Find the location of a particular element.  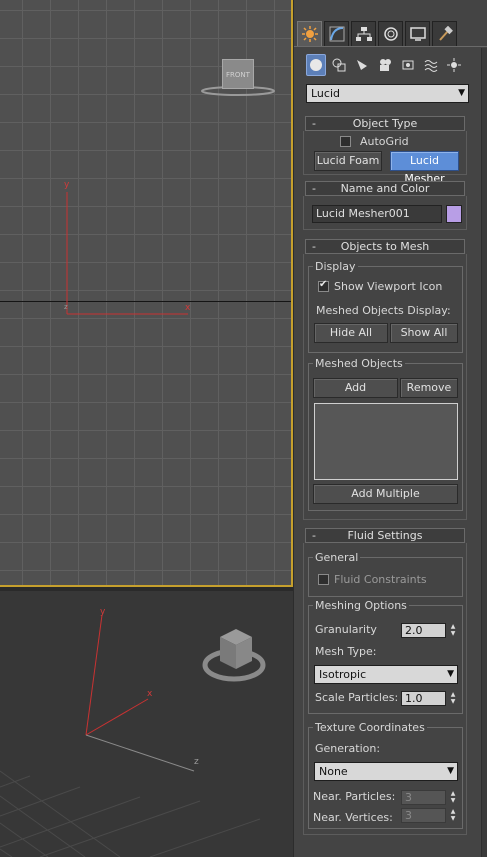

modify-curve-icon is located at coordinates (336, 34).